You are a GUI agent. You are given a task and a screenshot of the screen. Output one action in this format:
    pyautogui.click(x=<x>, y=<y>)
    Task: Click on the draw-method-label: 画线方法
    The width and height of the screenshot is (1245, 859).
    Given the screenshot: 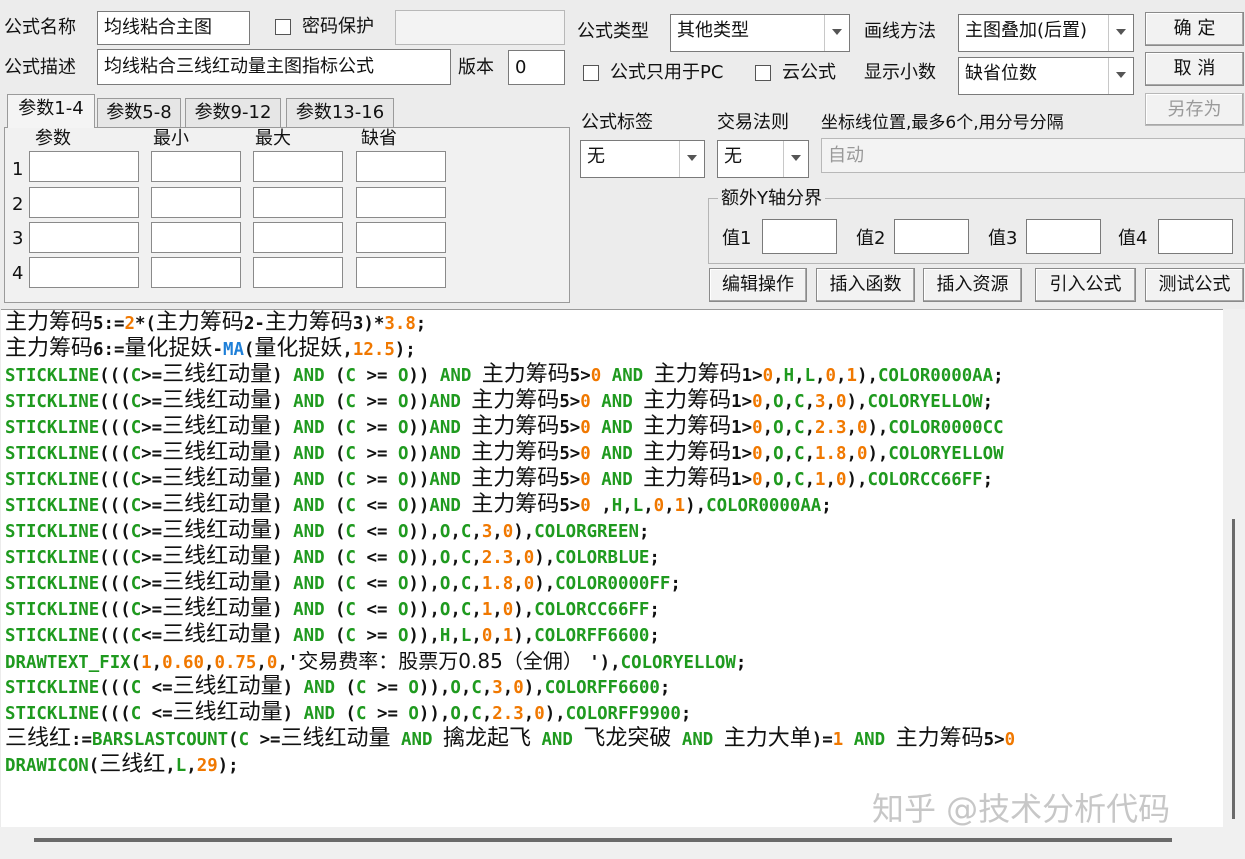 What is the action you would take?
    pyautogui.click(x=900, y=31)
    